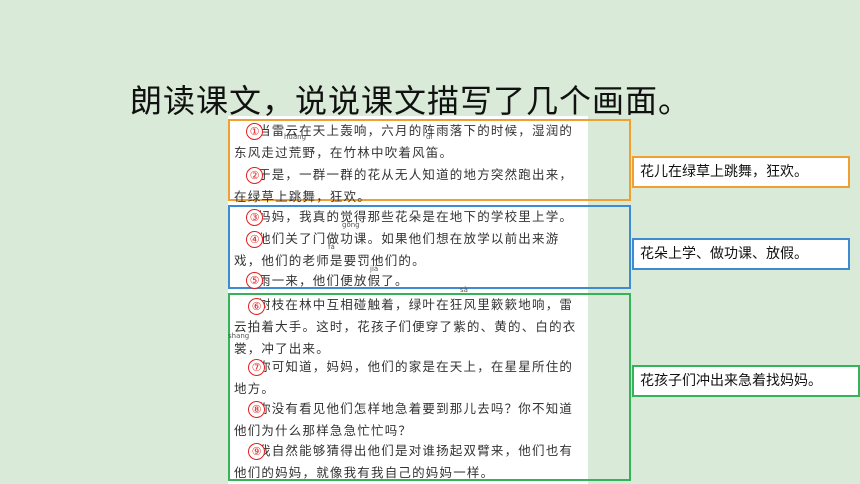  Describe the element at coordinates (741, 172) in the screenshot. I see `summary-note-1: 花儿在绿草上跳舞，狂欢。` at that location.